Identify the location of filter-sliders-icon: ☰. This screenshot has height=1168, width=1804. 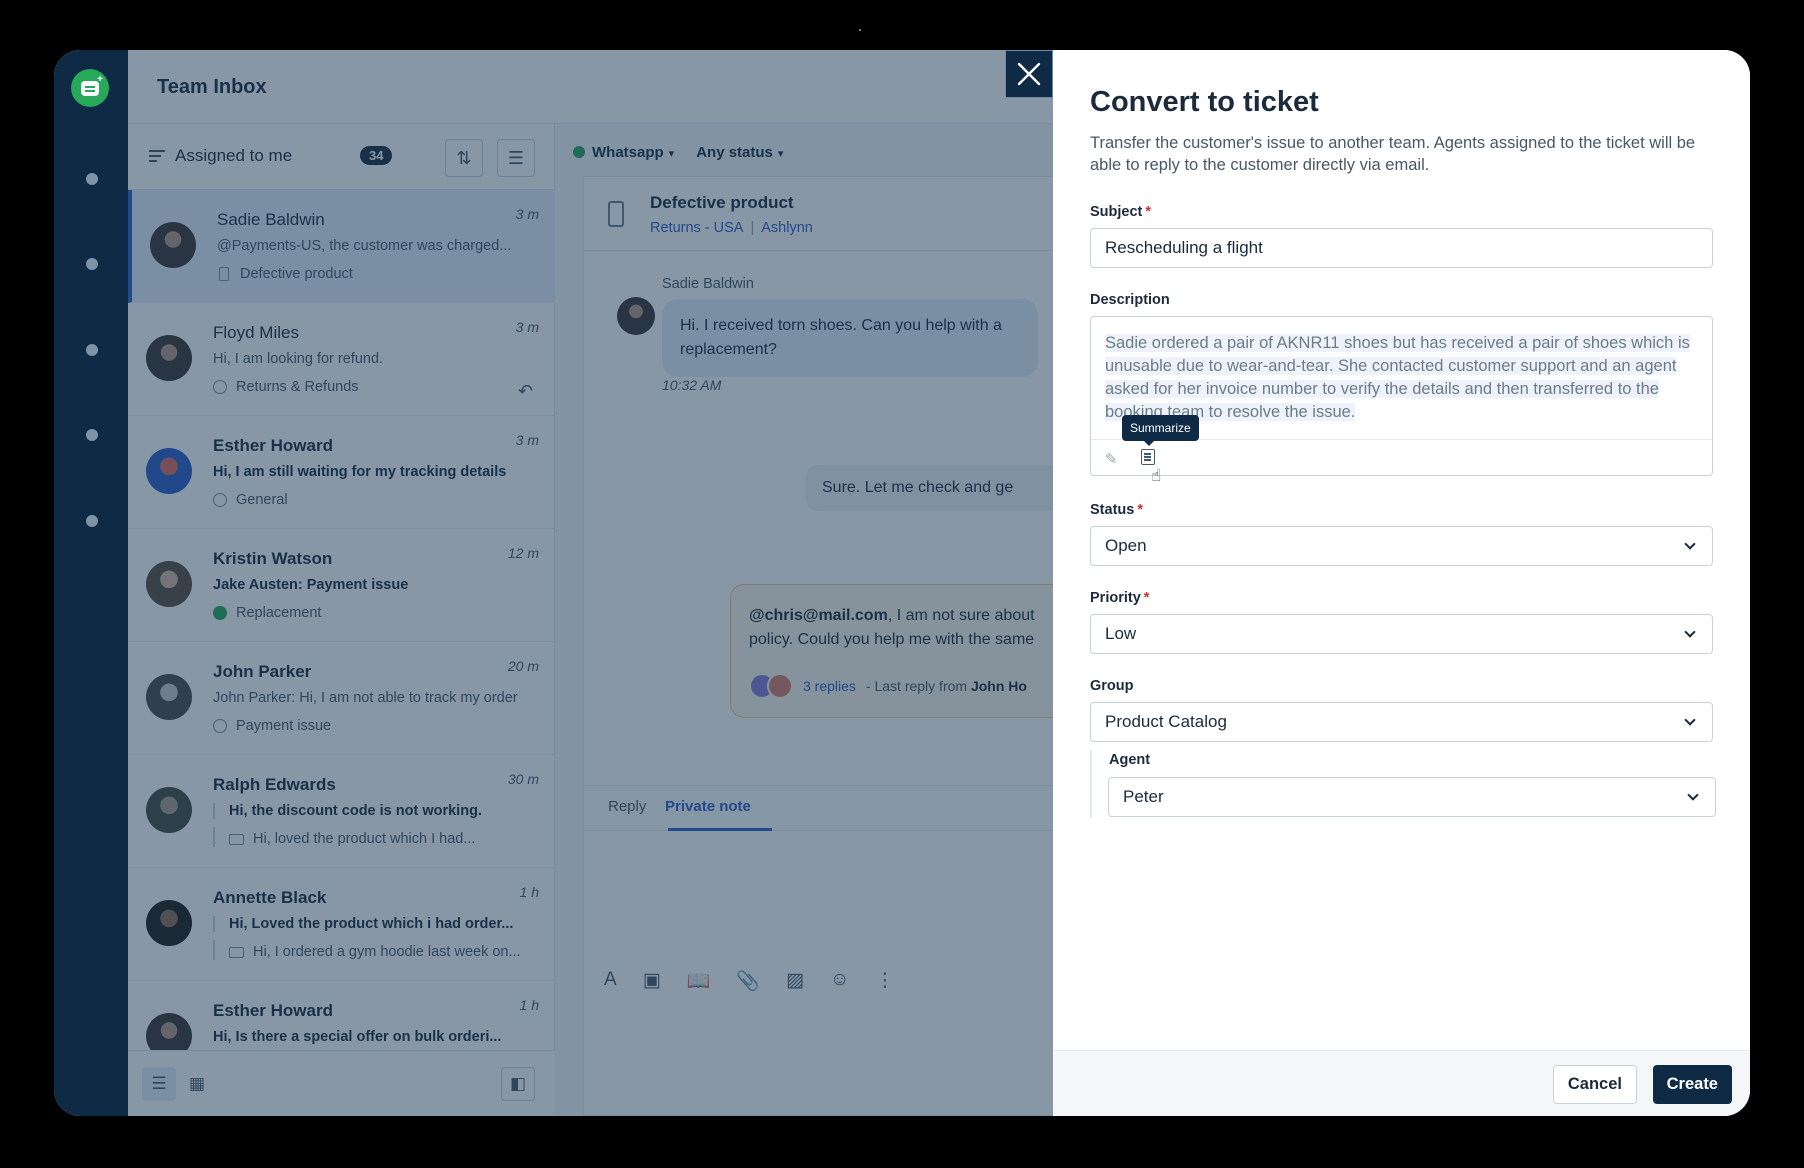
(516, 157).